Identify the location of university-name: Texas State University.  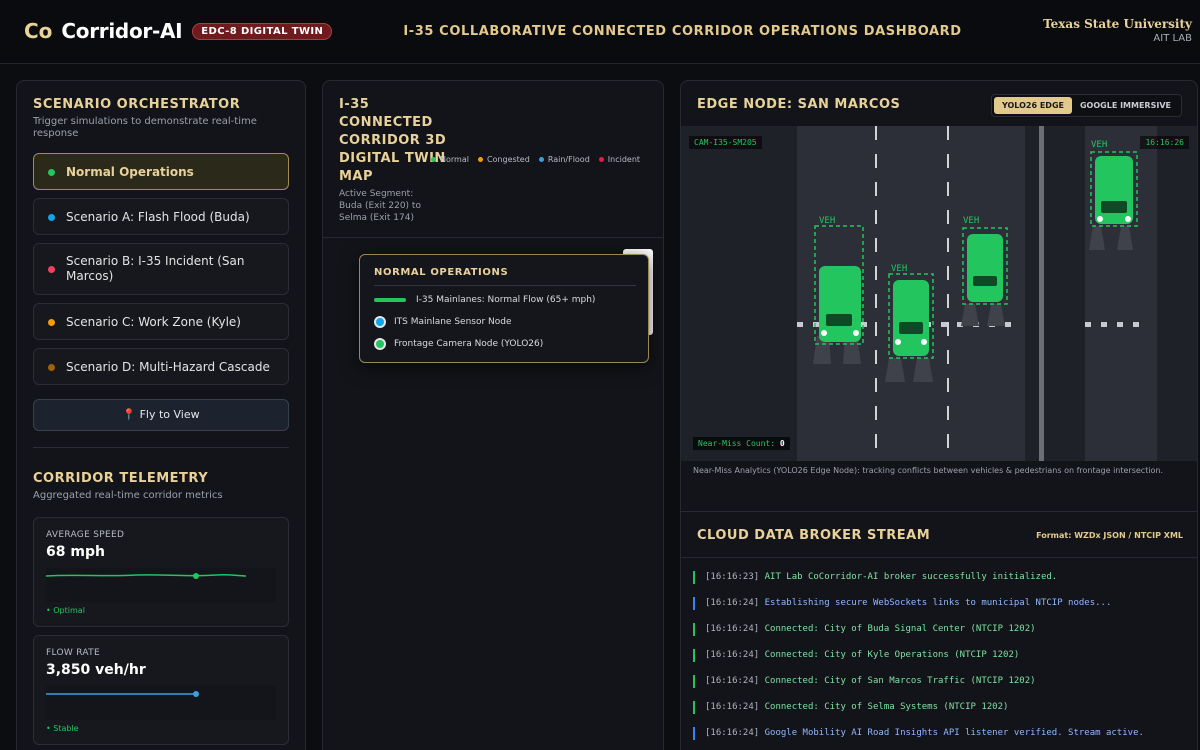
(1117, 24).